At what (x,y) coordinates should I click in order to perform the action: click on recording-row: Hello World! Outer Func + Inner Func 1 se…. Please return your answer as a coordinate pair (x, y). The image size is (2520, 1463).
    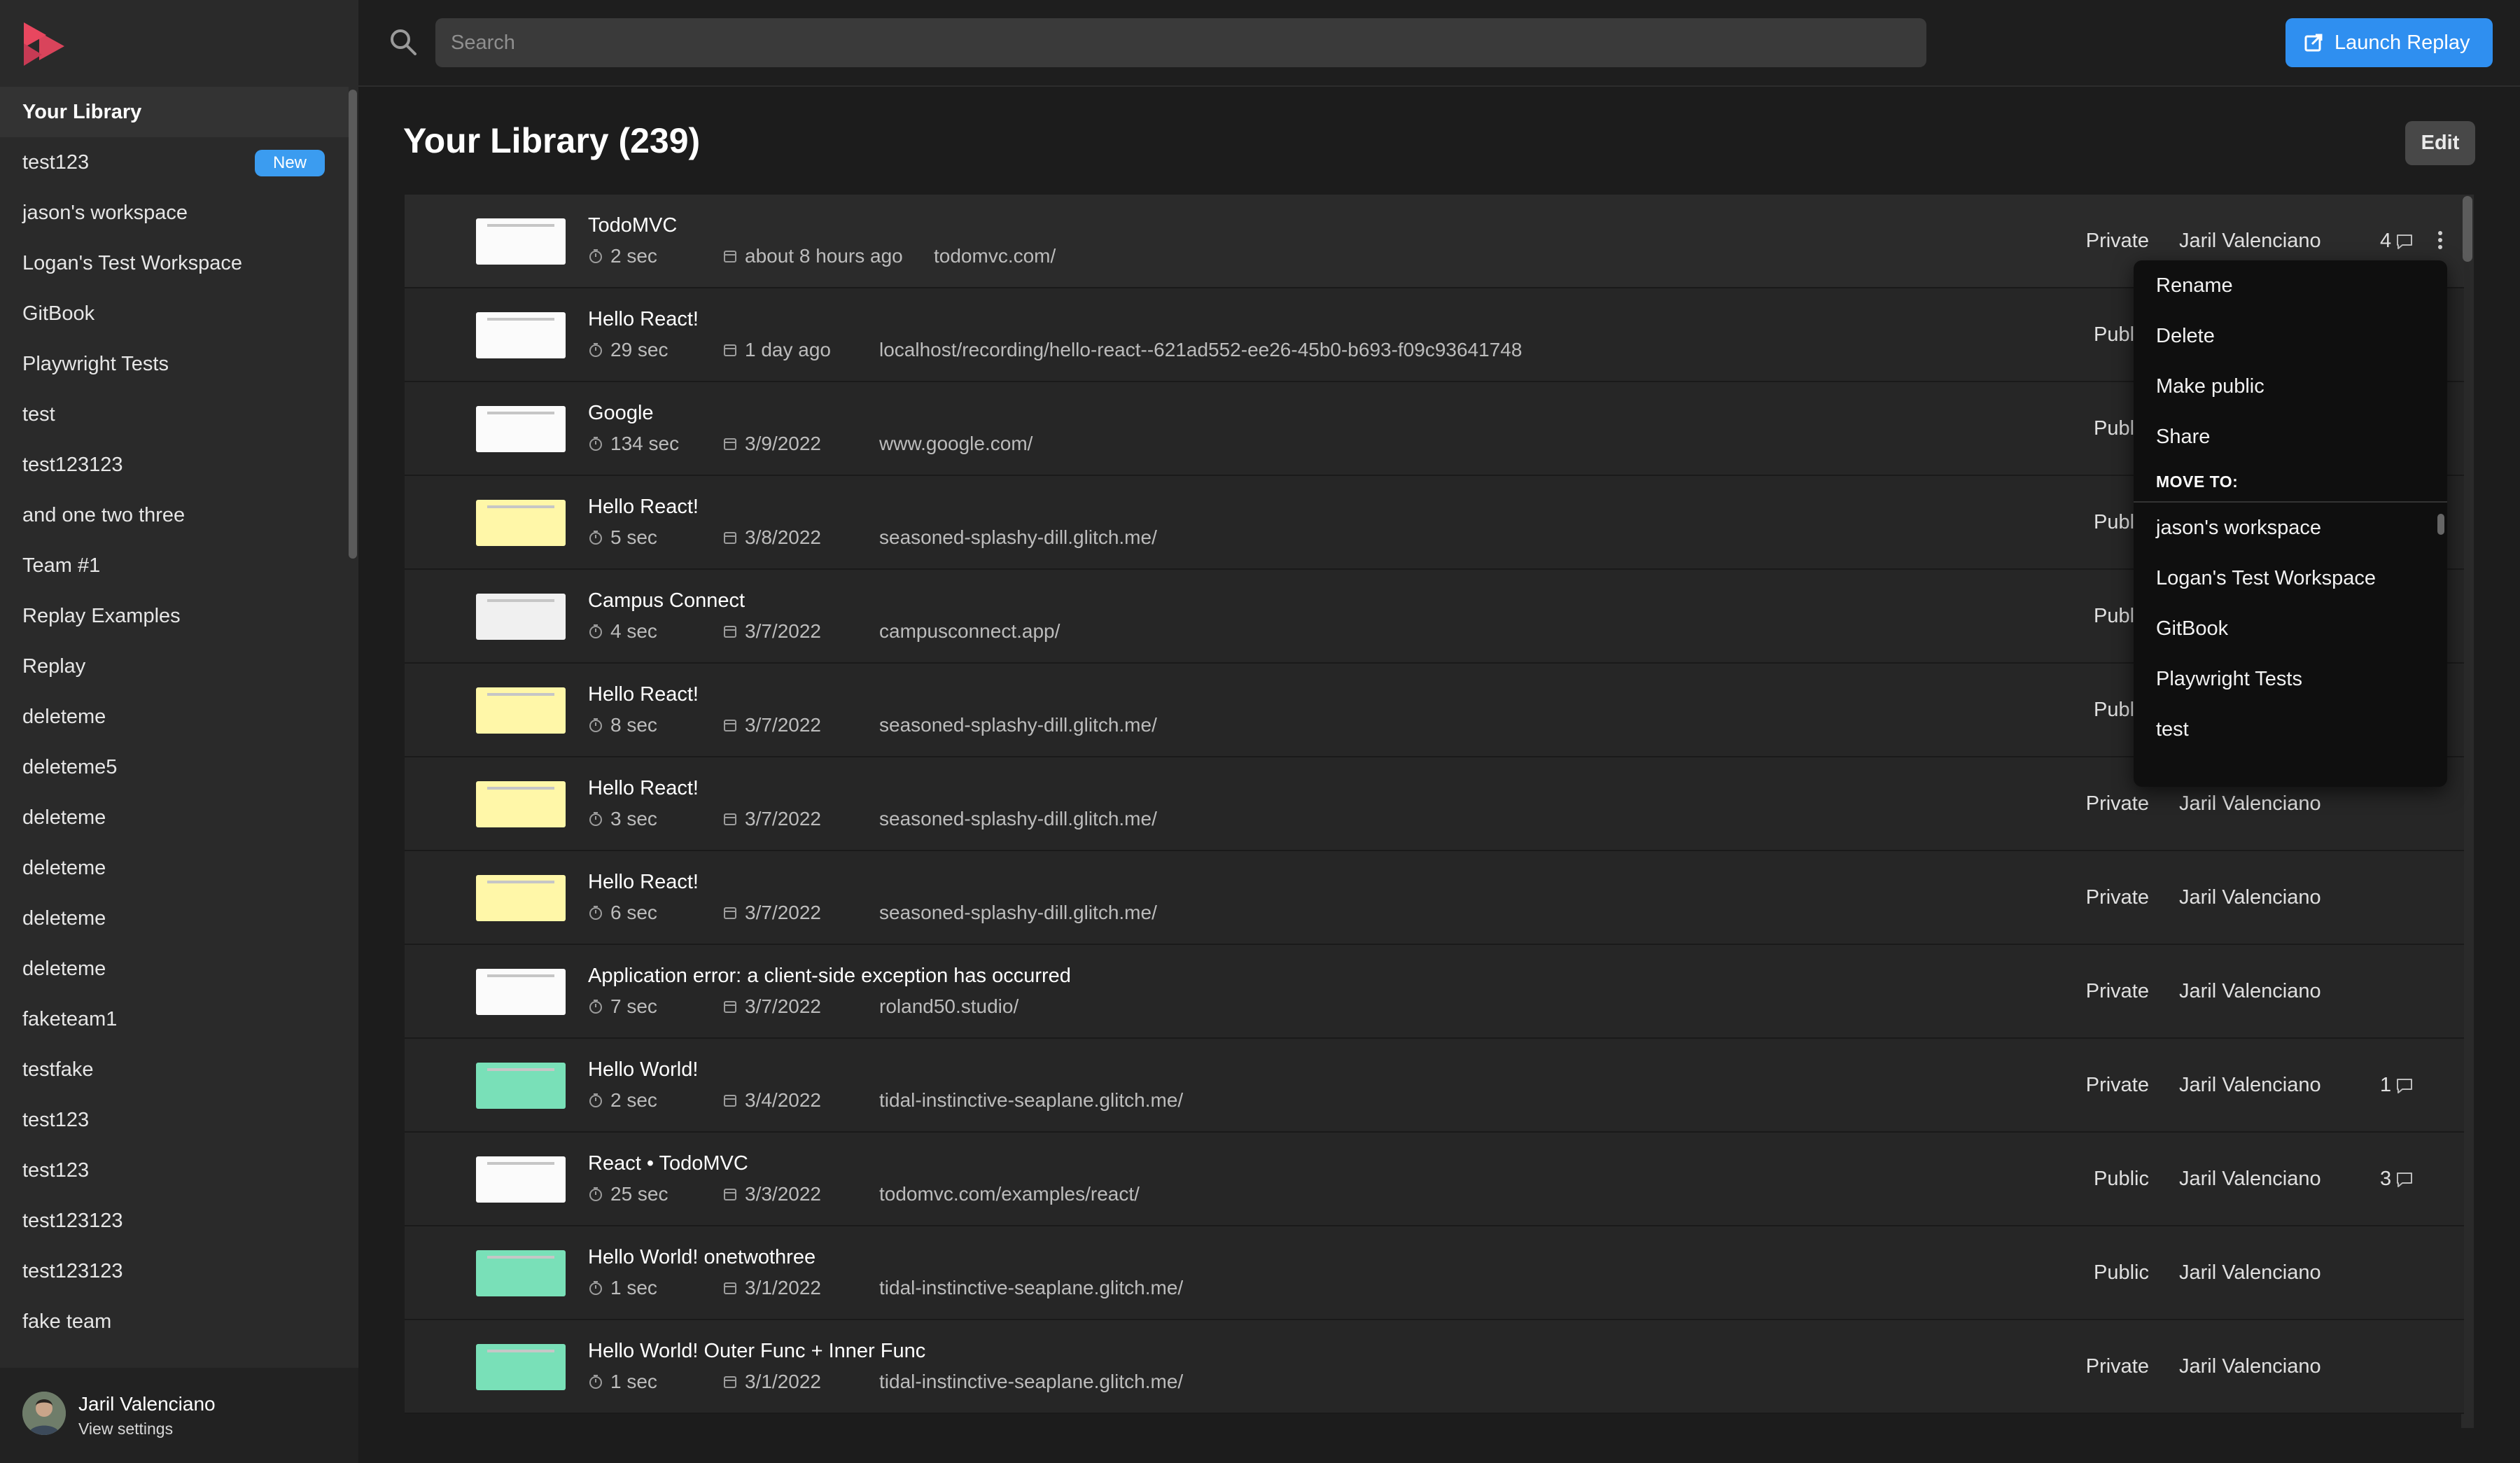
    Looking at the image, I should click on (1434, 1367).